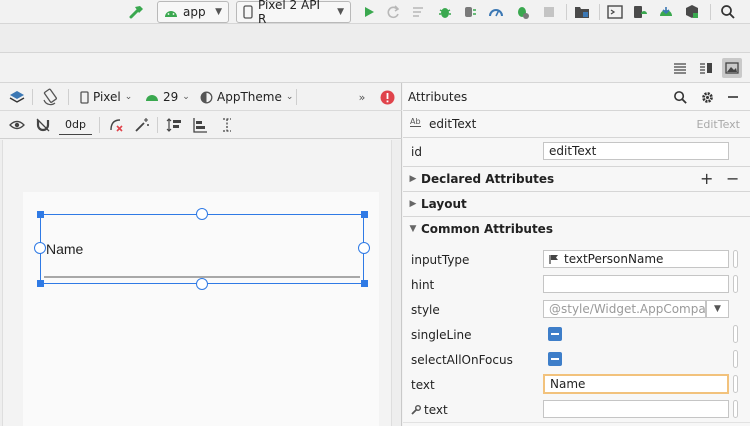 The width and height of the screenshot is (750, 426). Describe the element at coordinates (576, 178) in the screenshot. I see `section-declared-attributes: ▶ Declared Attributes + −` at that location.